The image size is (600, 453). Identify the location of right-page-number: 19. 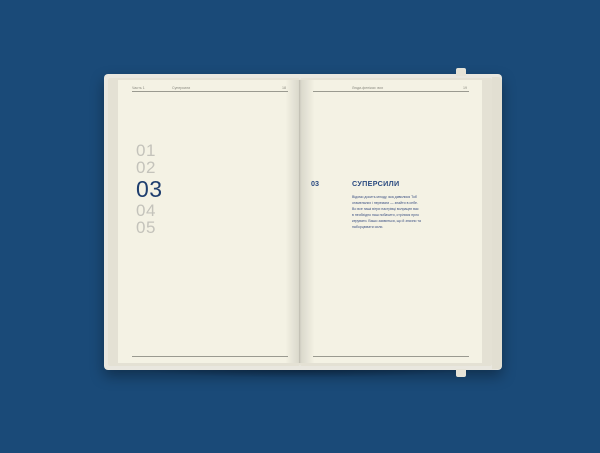
(465, 88).